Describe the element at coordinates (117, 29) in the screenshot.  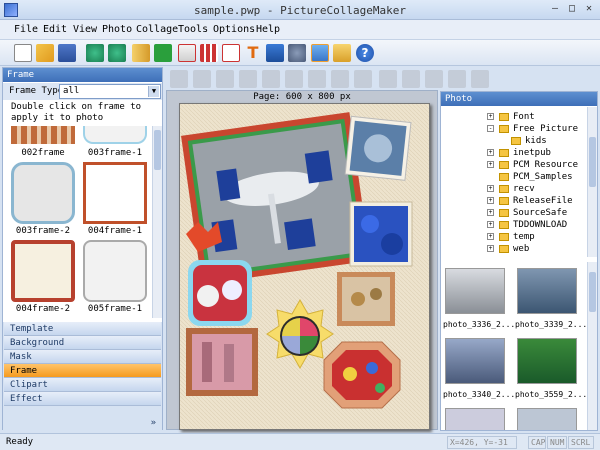
I see `menu-photo: Photo` at that location.